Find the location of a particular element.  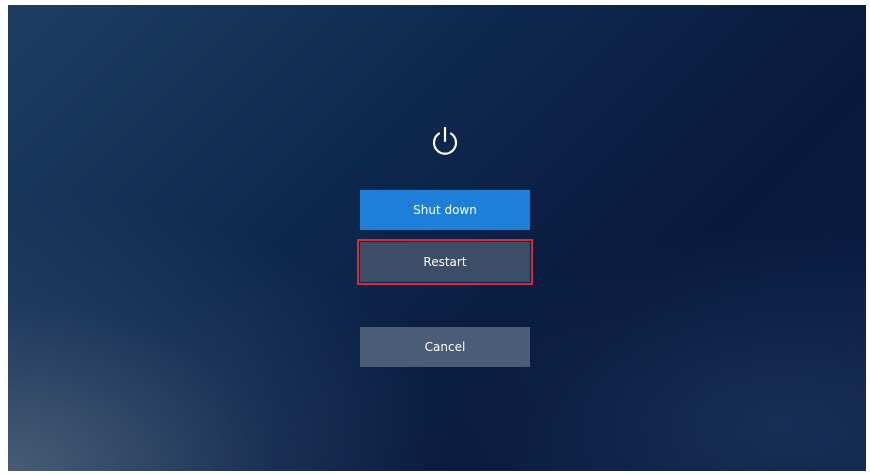

shut-down-button: Shut down is located at coordinates (445, 210).